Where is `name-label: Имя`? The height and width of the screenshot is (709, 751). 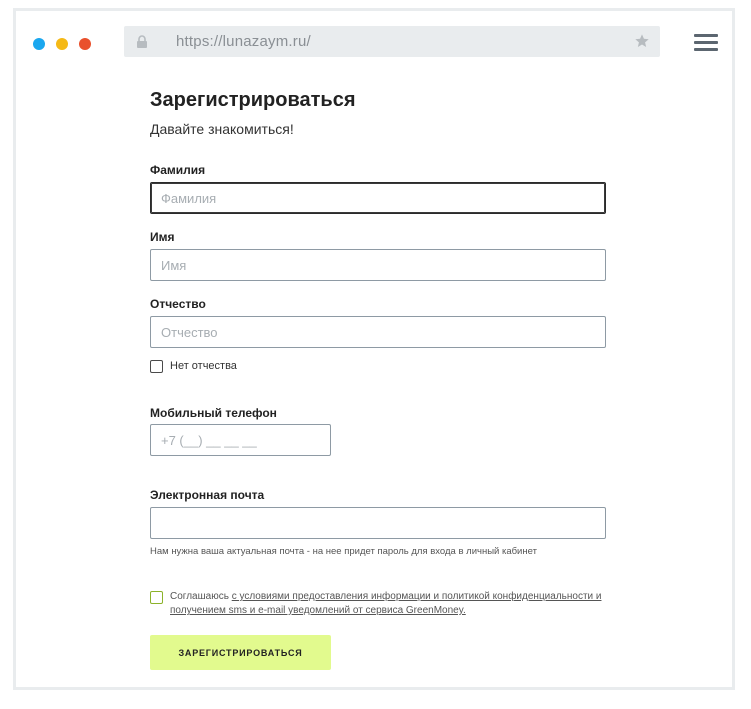 name-label: Имя is located at coordinates (162, 237).